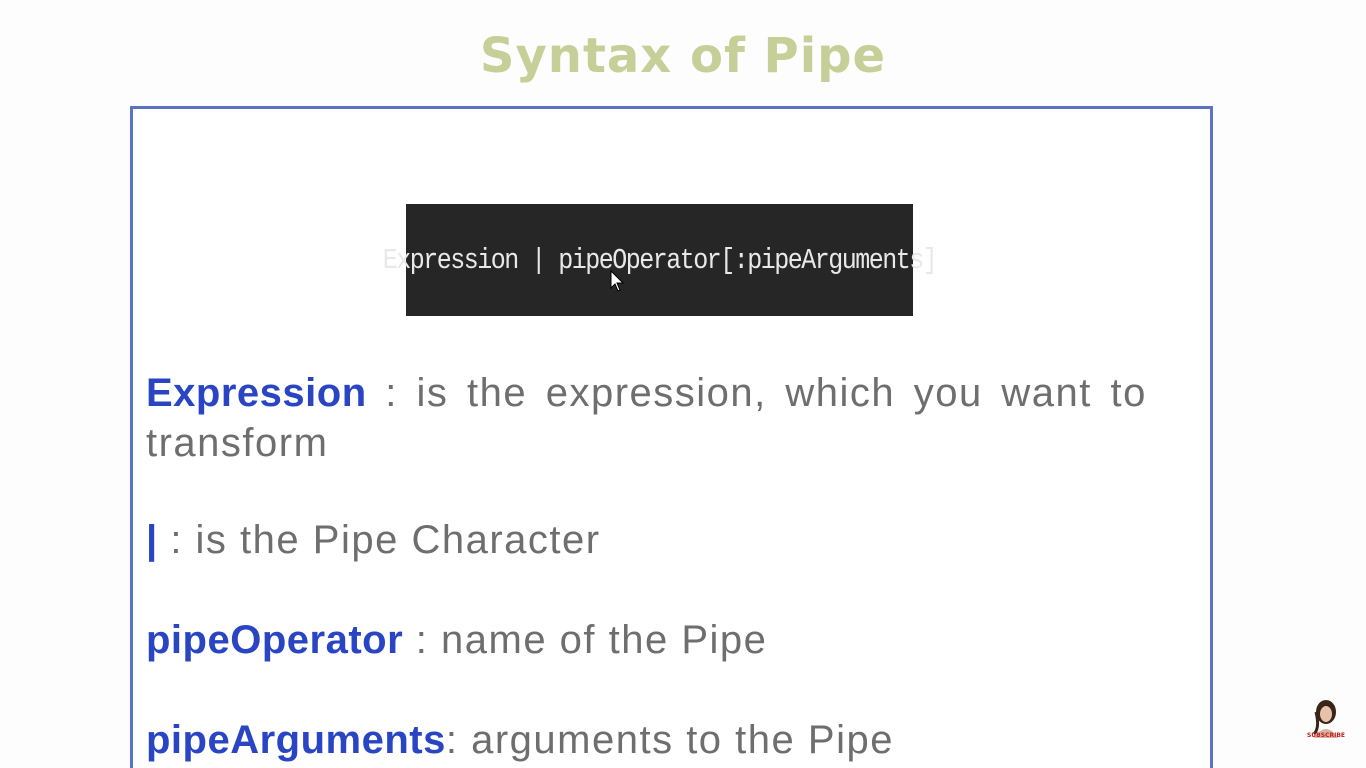 This screenshot has height=768, width=1366. I want to click on definition-pipe-arguments: pipeArguments: arguments to the Pipe, so click(661, 740).